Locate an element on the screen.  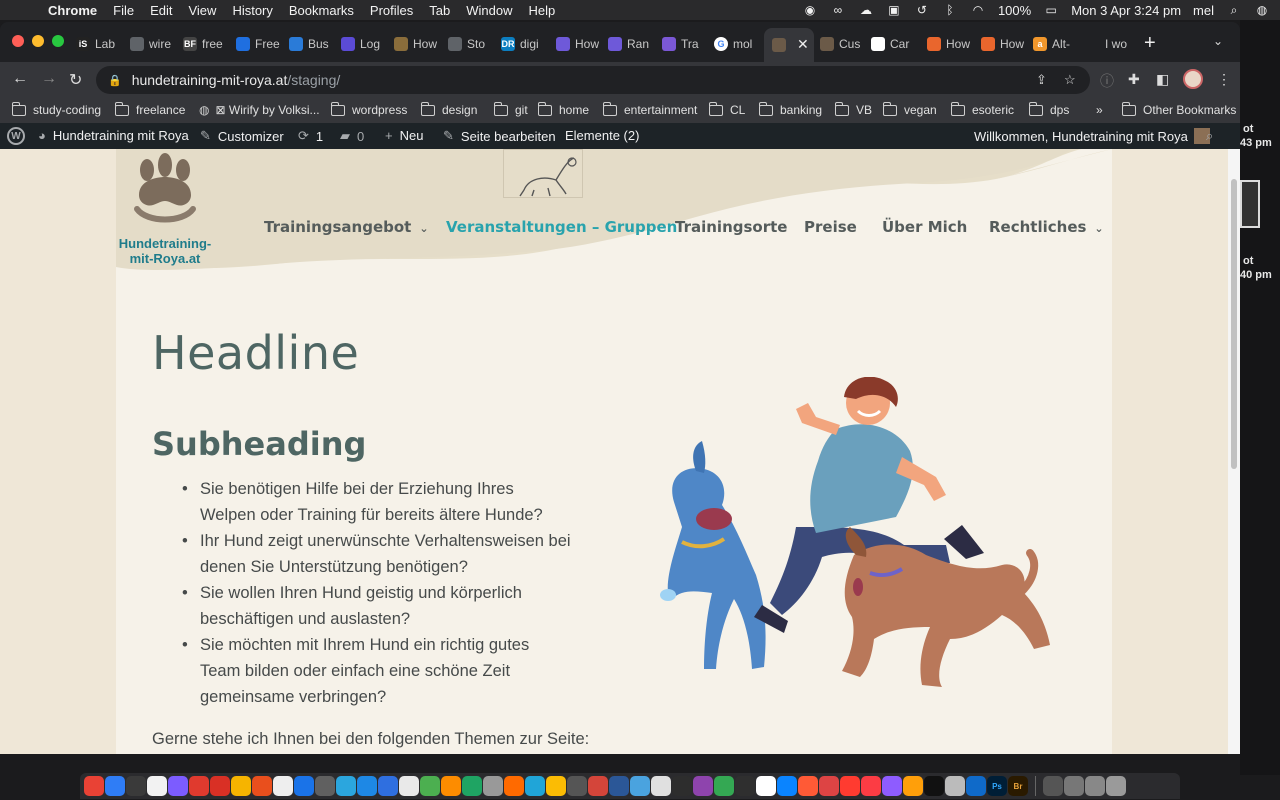
menu-history: History is located at coordinates (252, 10).